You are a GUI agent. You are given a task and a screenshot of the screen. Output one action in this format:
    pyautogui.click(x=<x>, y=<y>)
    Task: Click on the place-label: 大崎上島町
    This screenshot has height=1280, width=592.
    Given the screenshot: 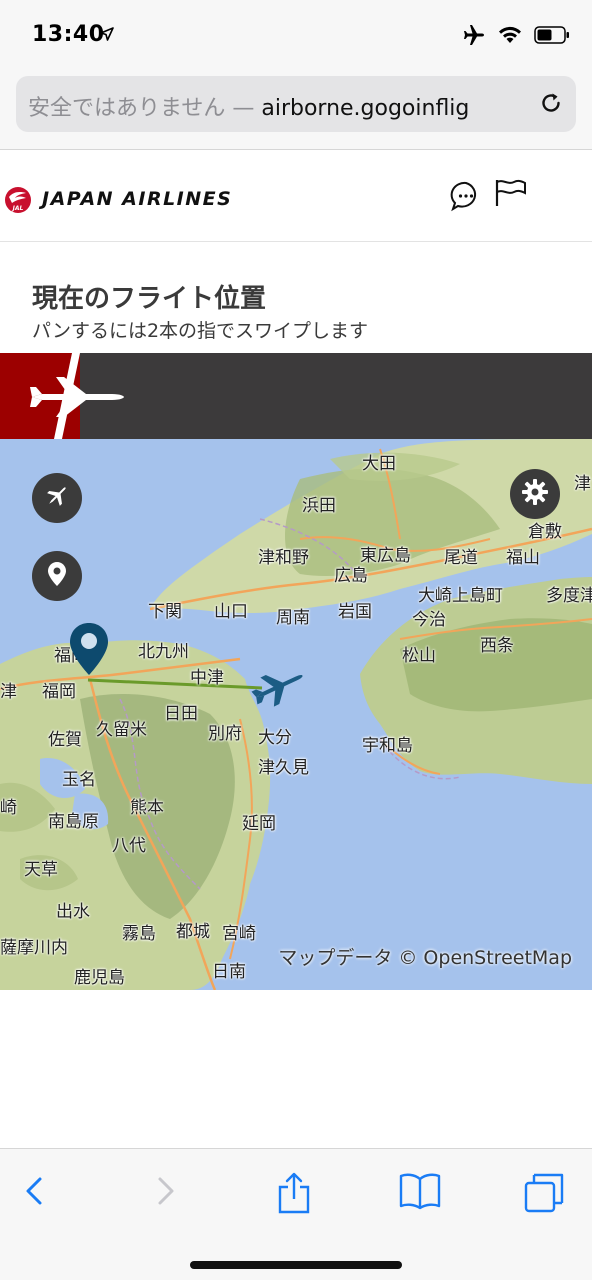 What is the action you would take?
    pyautogui.click(x=460, y=596)
    